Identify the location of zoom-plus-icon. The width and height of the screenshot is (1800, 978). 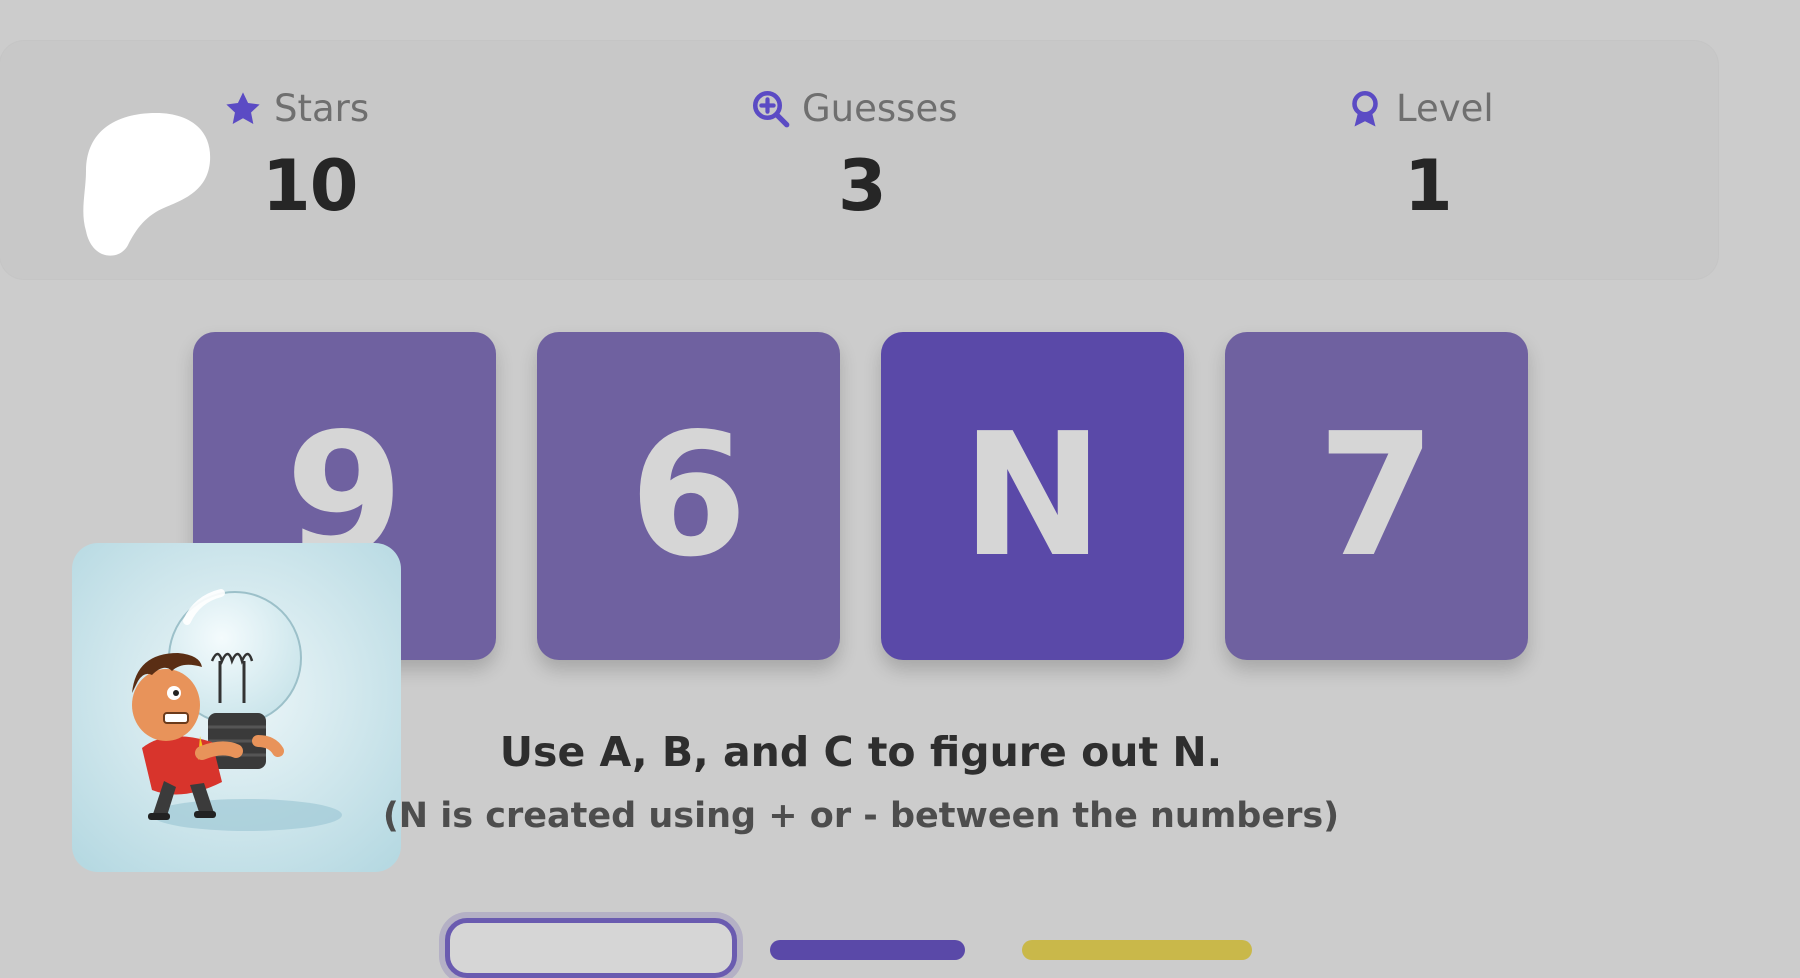
(771, 108).